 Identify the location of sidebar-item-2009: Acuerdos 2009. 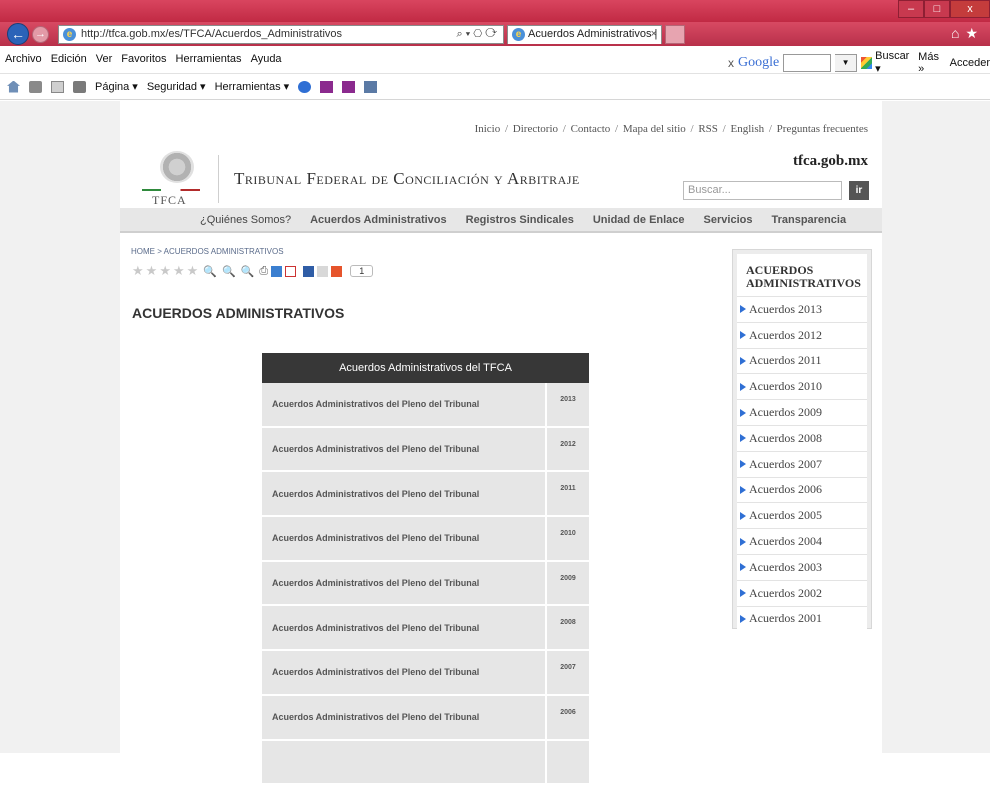
(802, 412).